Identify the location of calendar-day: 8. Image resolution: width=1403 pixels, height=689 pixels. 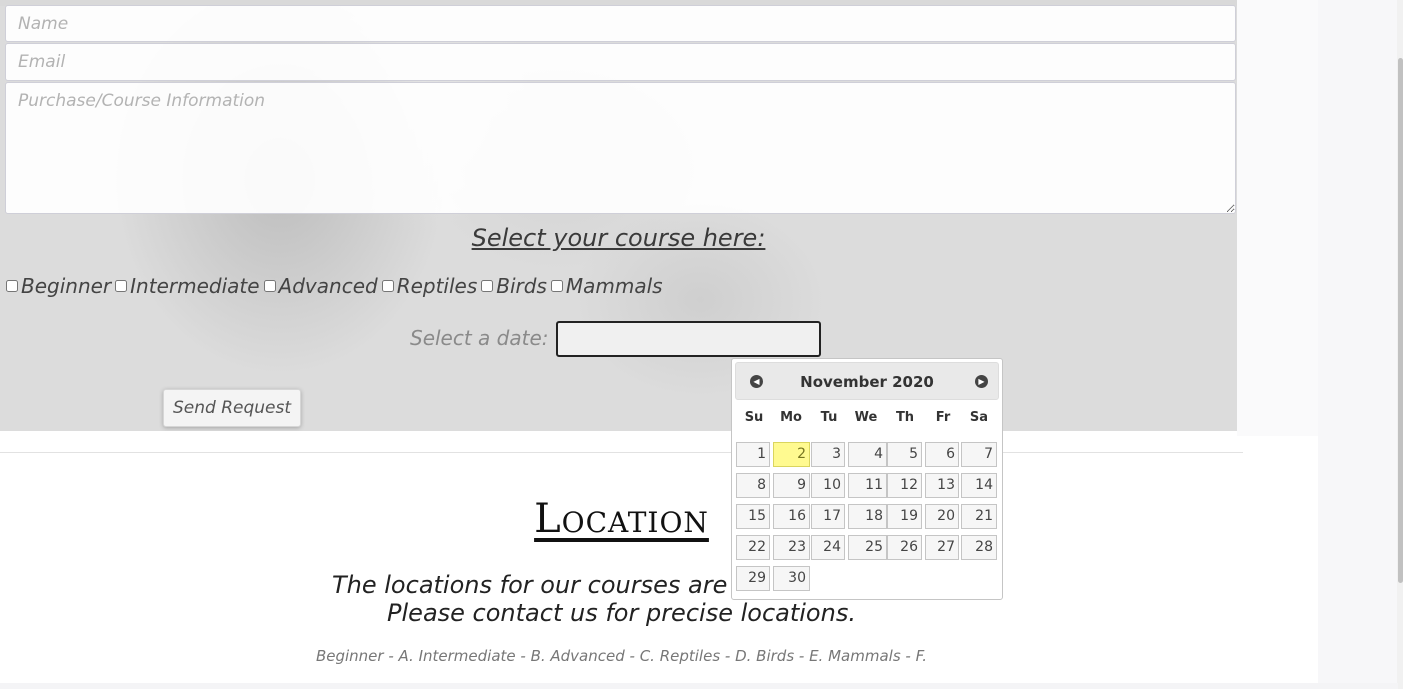
(753, 485).